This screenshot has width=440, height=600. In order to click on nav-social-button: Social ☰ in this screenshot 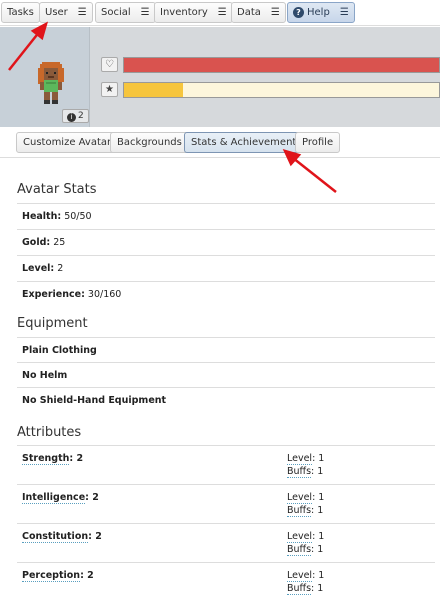, I will do `click(125, 12)`.